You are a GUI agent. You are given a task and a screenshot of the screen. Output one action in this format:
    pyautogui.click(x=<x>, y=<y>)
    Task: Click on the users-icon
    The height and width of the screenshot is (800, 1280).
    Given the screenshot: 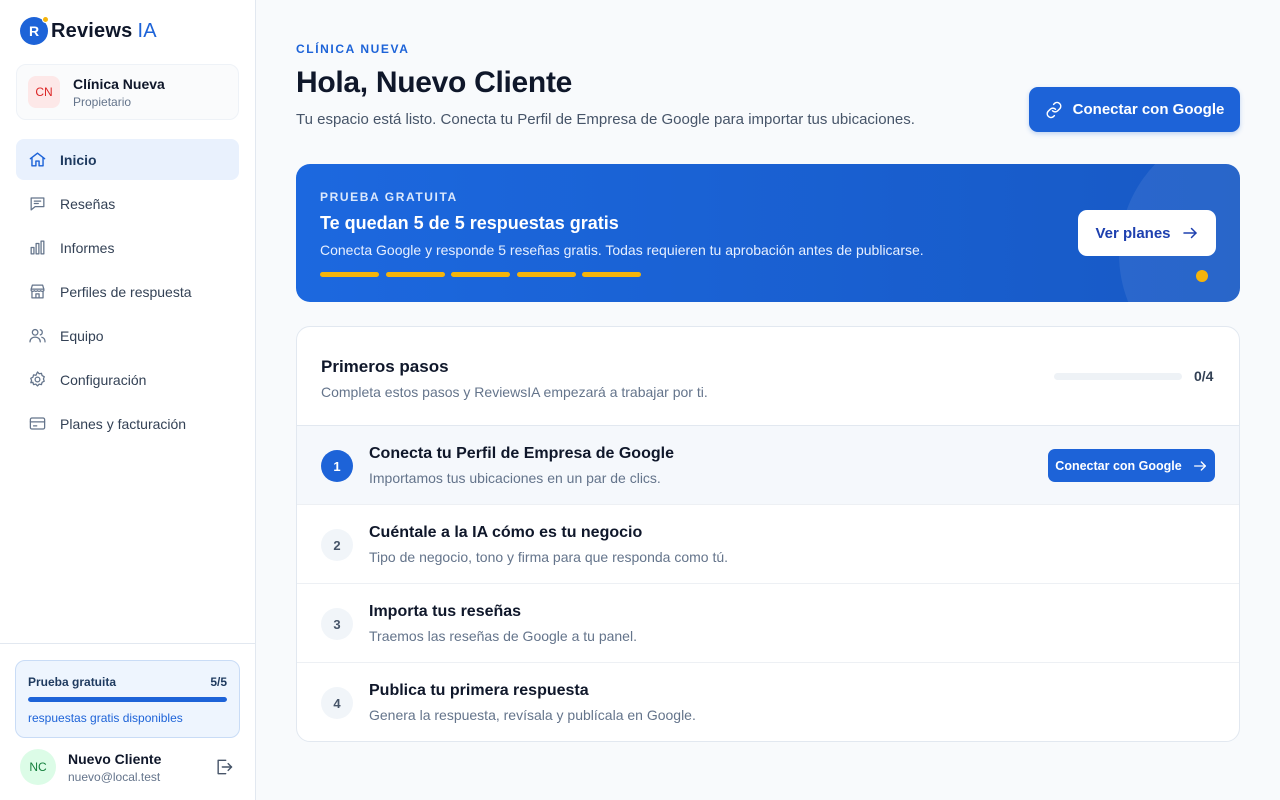 What is the action you would take?
    pyautogui.click(x=37, y=336)
    